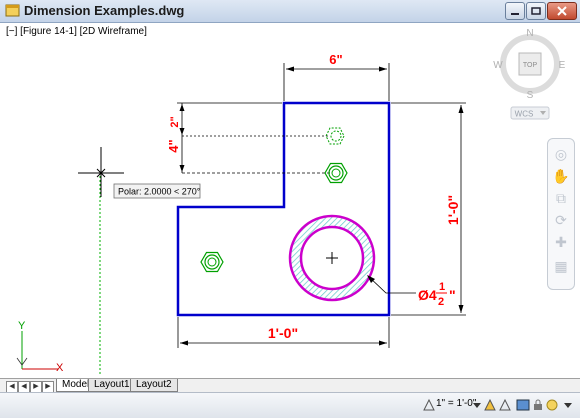  Describe the element at coordinates (175, 121) in the screenshot. I see `dim-left-small-text: 2"` at that location.